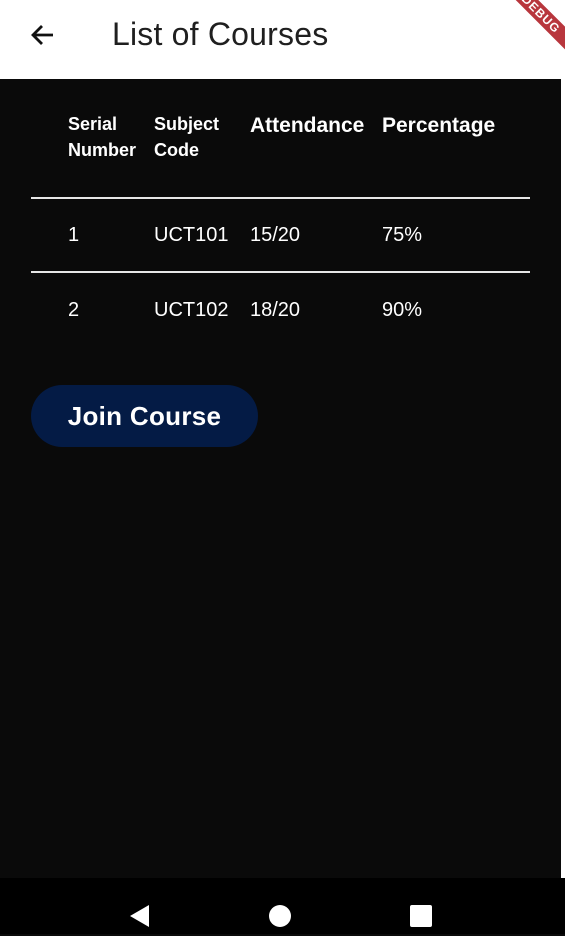  I want to click on cell-subject-code: UCT101, so click(191, 235).